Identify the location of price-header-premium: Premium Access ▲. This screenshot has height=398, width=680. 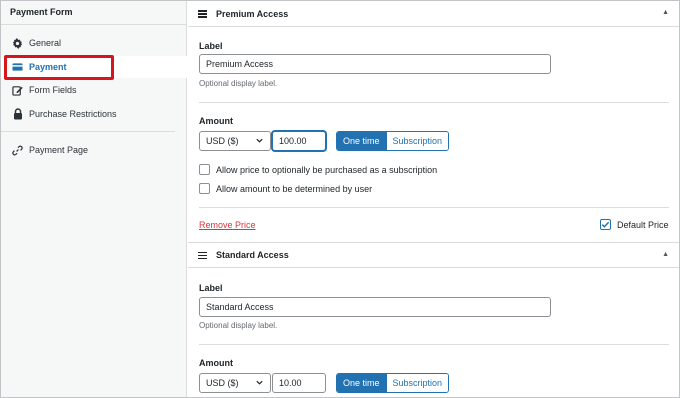
(433, 14).